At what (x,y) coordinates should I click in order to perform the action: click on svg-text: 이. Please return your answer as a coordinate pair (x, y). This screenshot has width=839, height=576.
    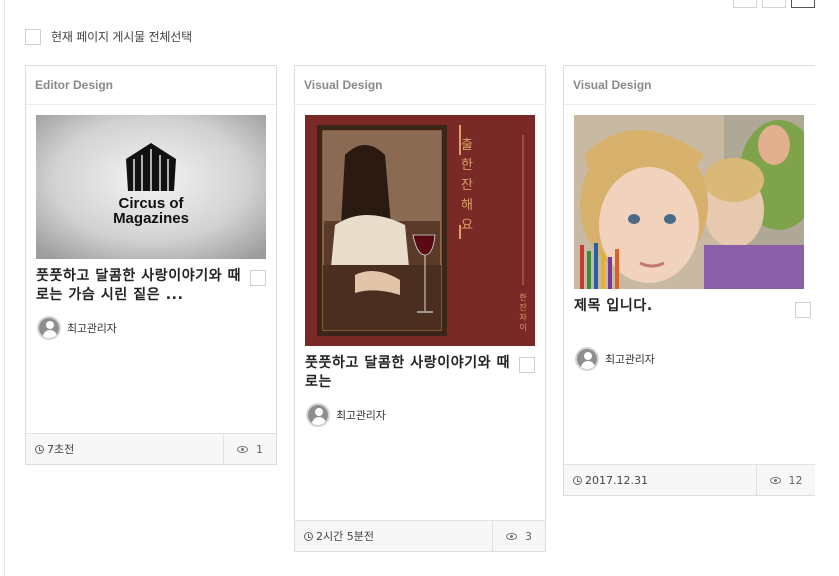
    Looking at the image, I should click on (522, 327).